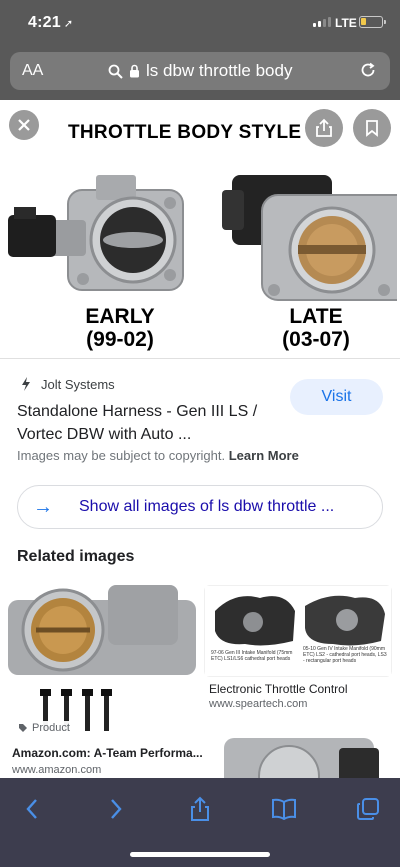 This screenshot has width=400, height=867. I want to click on tabs-button, so click(368, 809).